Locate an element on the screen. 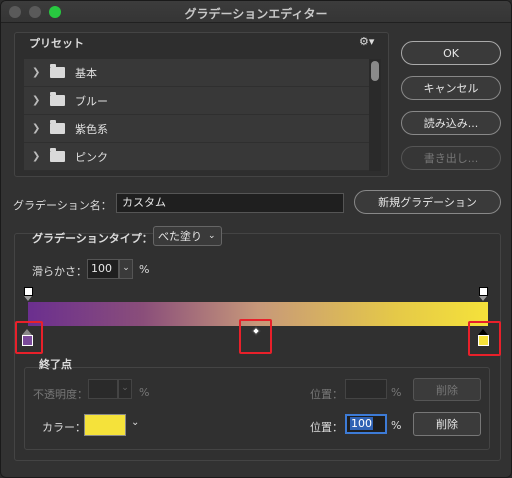  preset-folder-label: 紫色系 is located at coordinates (91, 129).